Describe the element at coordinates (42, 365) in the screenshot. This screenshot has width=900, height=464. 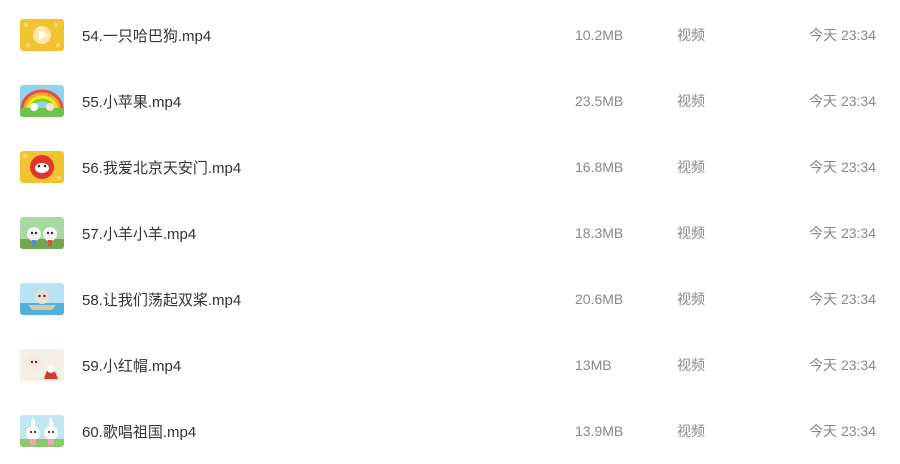
I see `video-thumbnail-red-hood-icon` at that location.